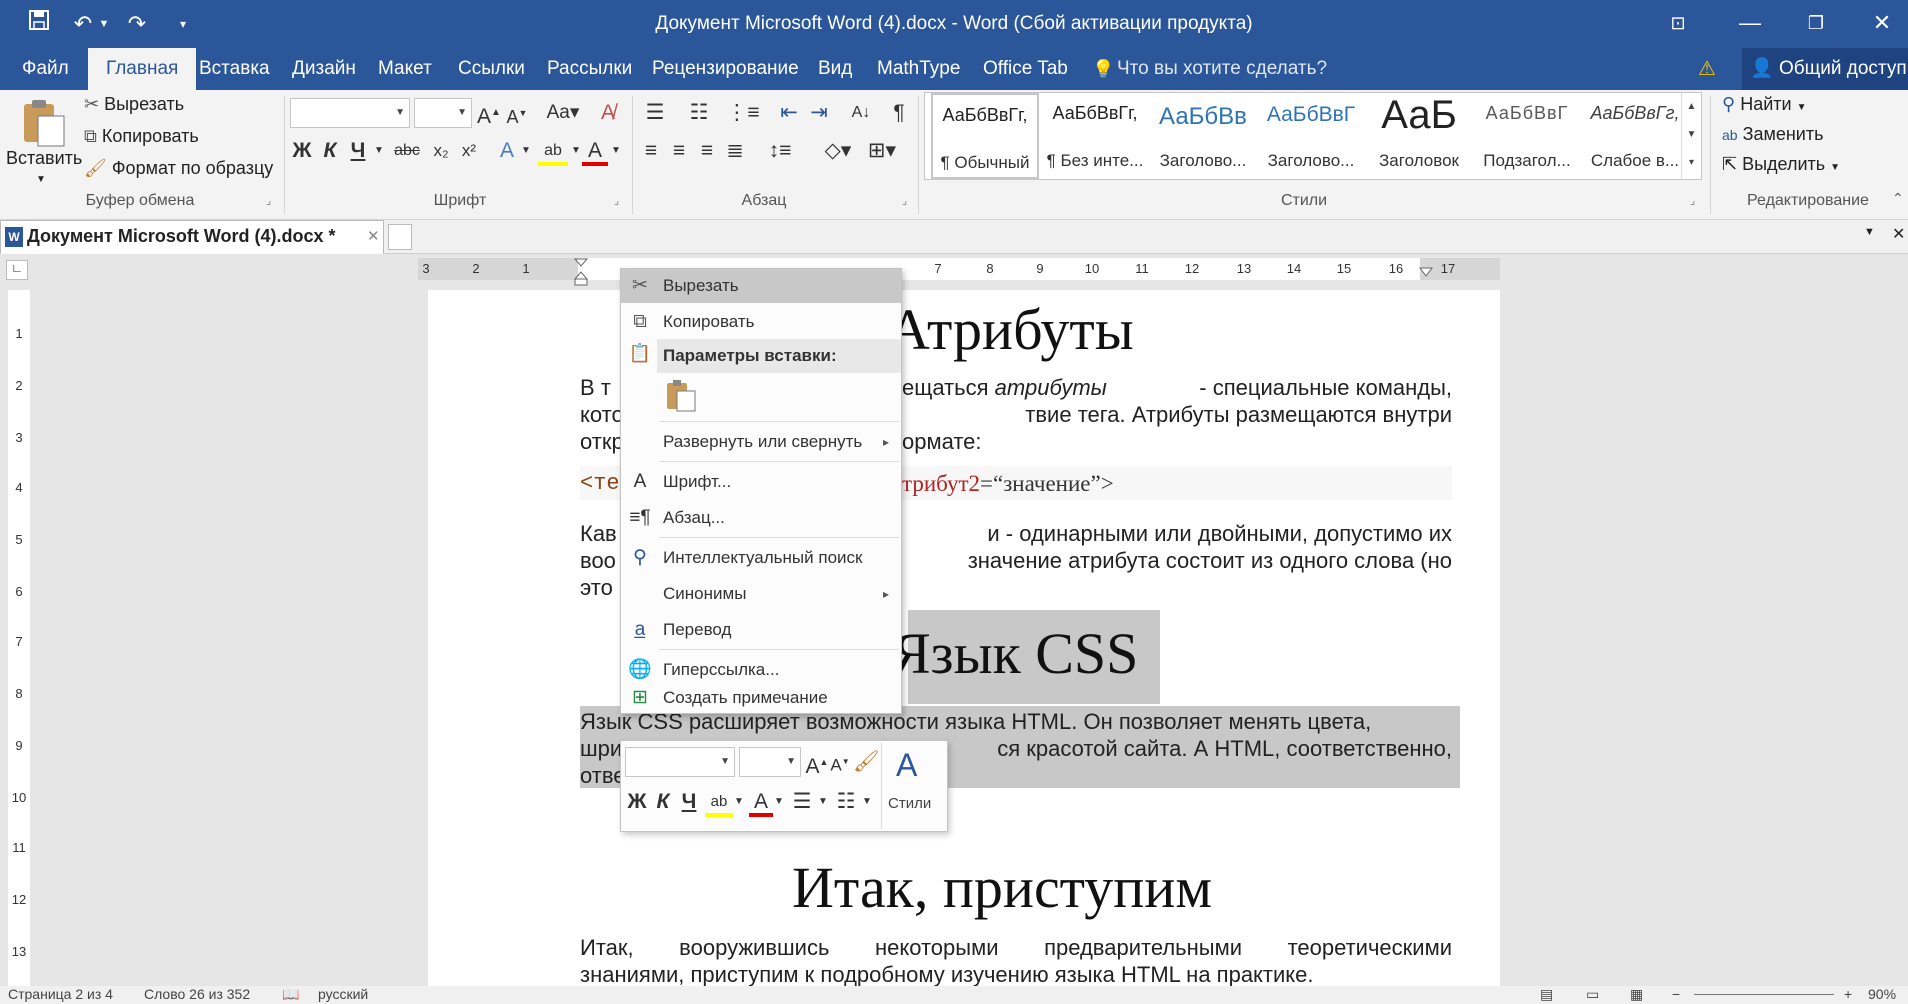 The height and width of the screenshot is (1004, 1908). Describe the element at coordinates (840, 764) in the screenshot. I see `shrink-font-icon: A▼` at that location.